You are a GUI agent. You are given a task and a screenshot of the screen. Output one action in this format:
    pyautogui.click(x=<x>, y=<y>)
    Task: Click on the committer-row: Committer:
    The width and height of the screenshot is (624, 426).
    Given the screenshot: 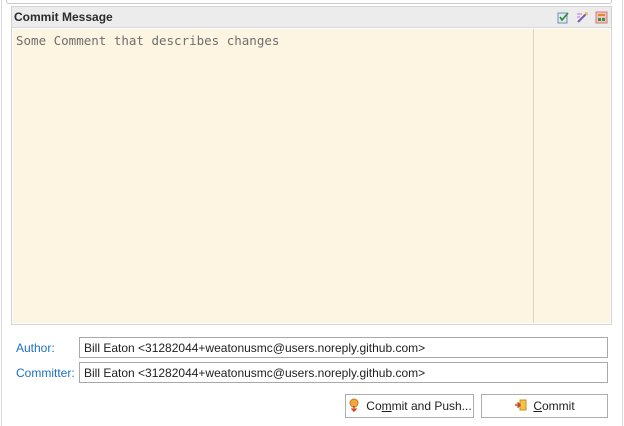 What is the action you would take?
    pyautogui.click(x=47, y=372)
    